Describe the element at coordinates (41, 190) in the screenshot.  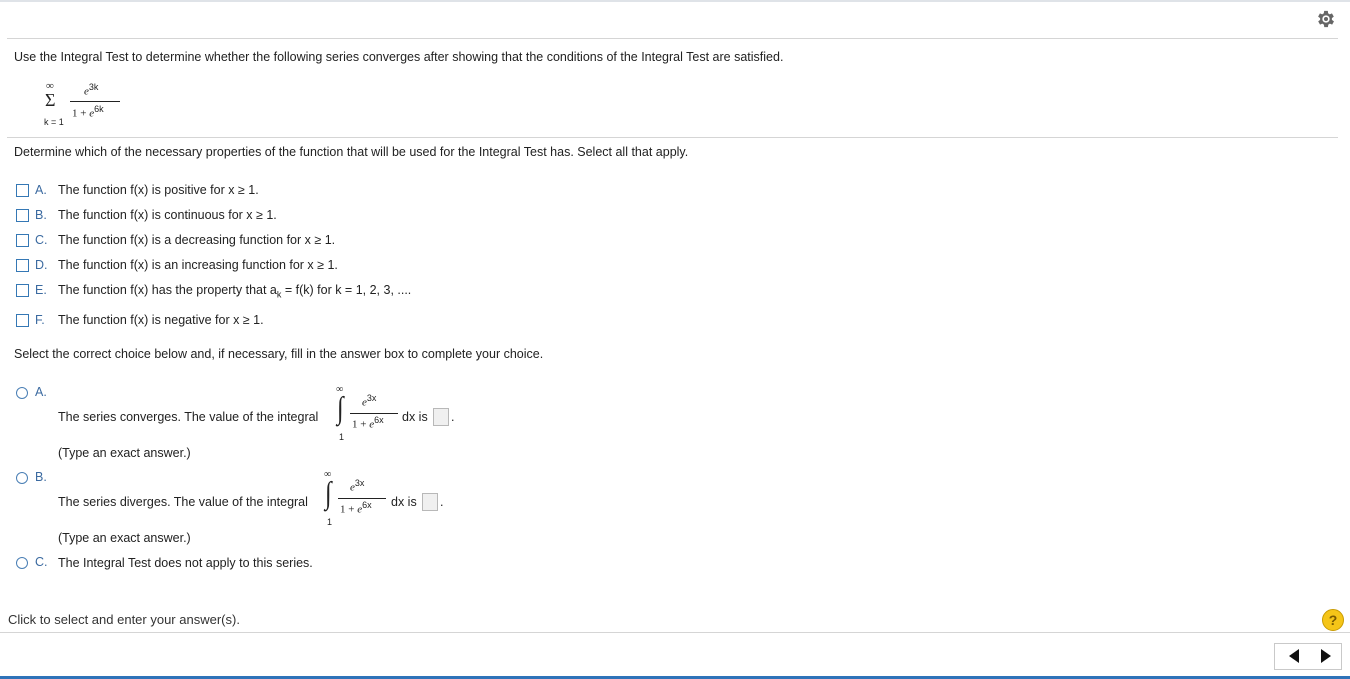
I see `option-letter: A.` at that location.